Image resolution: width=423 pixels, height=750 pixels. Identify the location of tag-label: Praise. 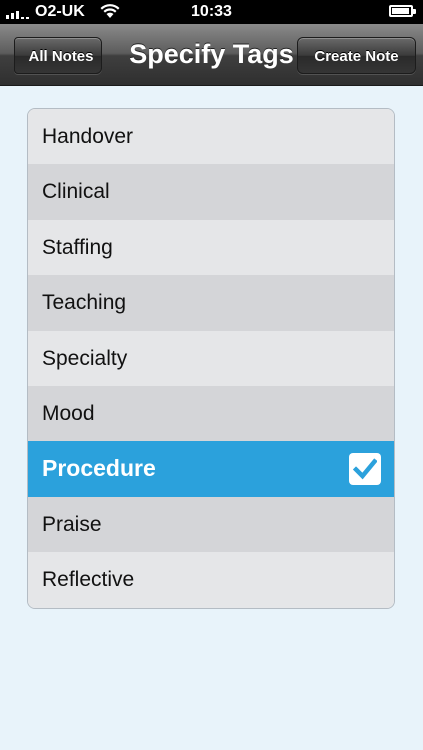
(72, 524).